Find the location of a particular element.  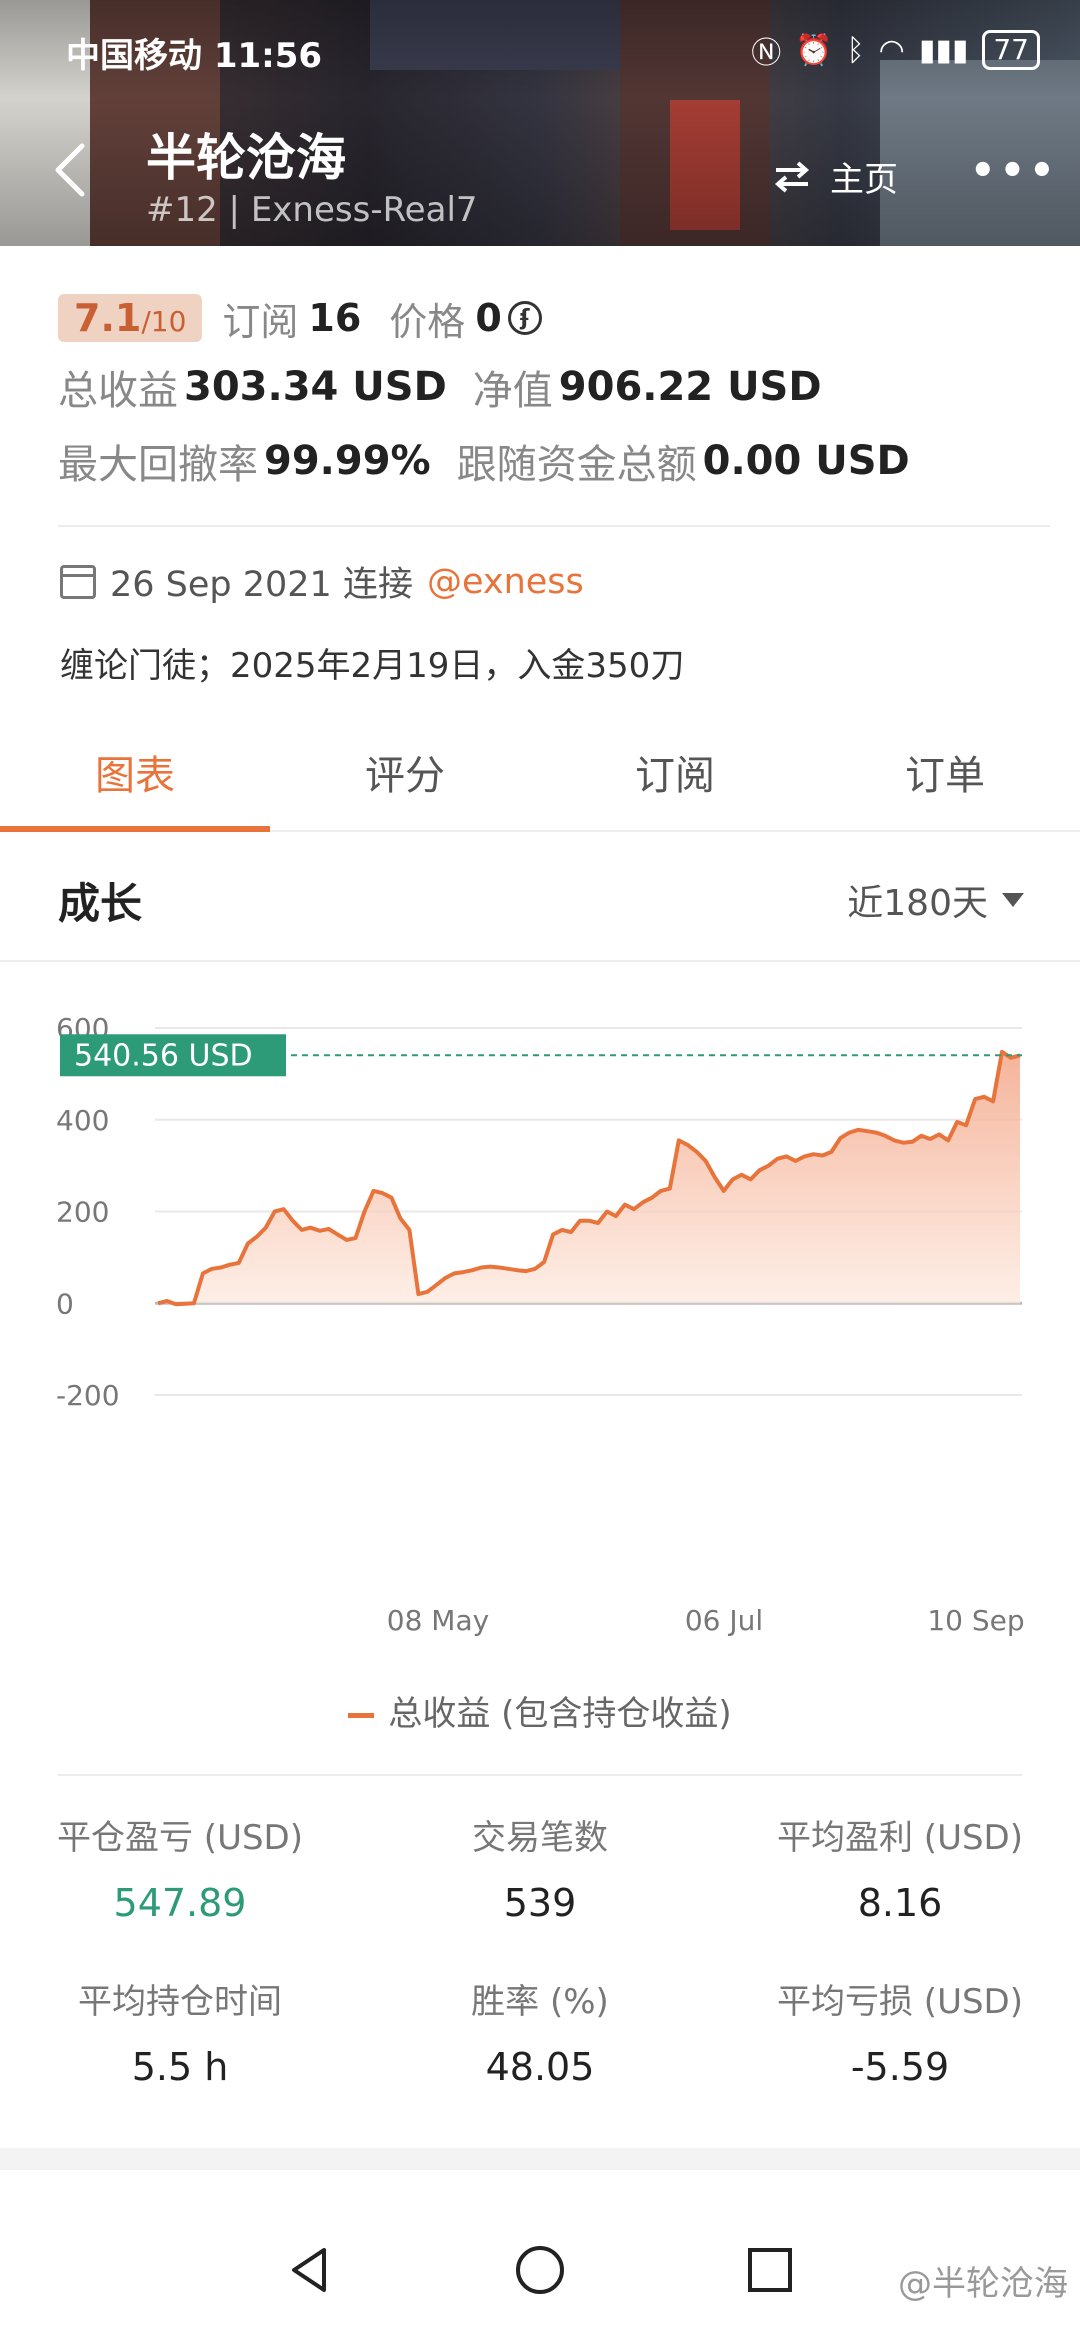

x-tick-label: 08 May is located at coordinates (438, 1620).